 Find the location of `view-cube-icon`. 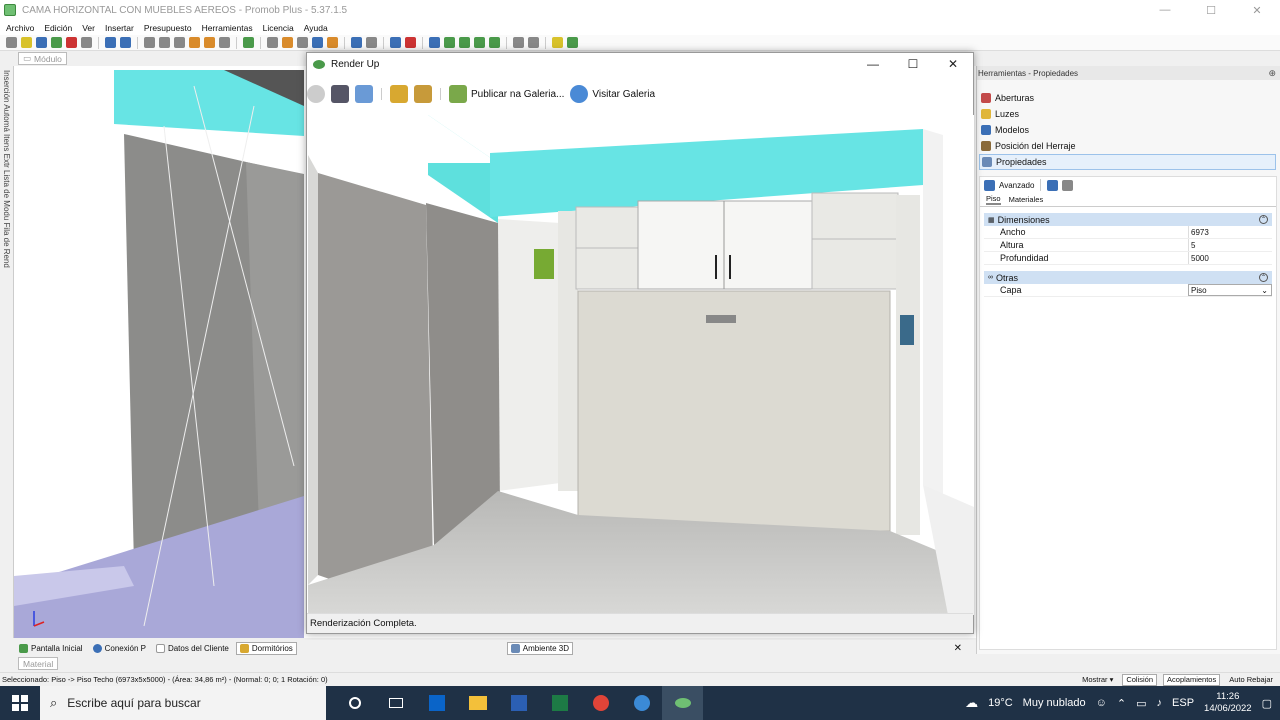

view-cube-icon is located at coordinates (518, 42).